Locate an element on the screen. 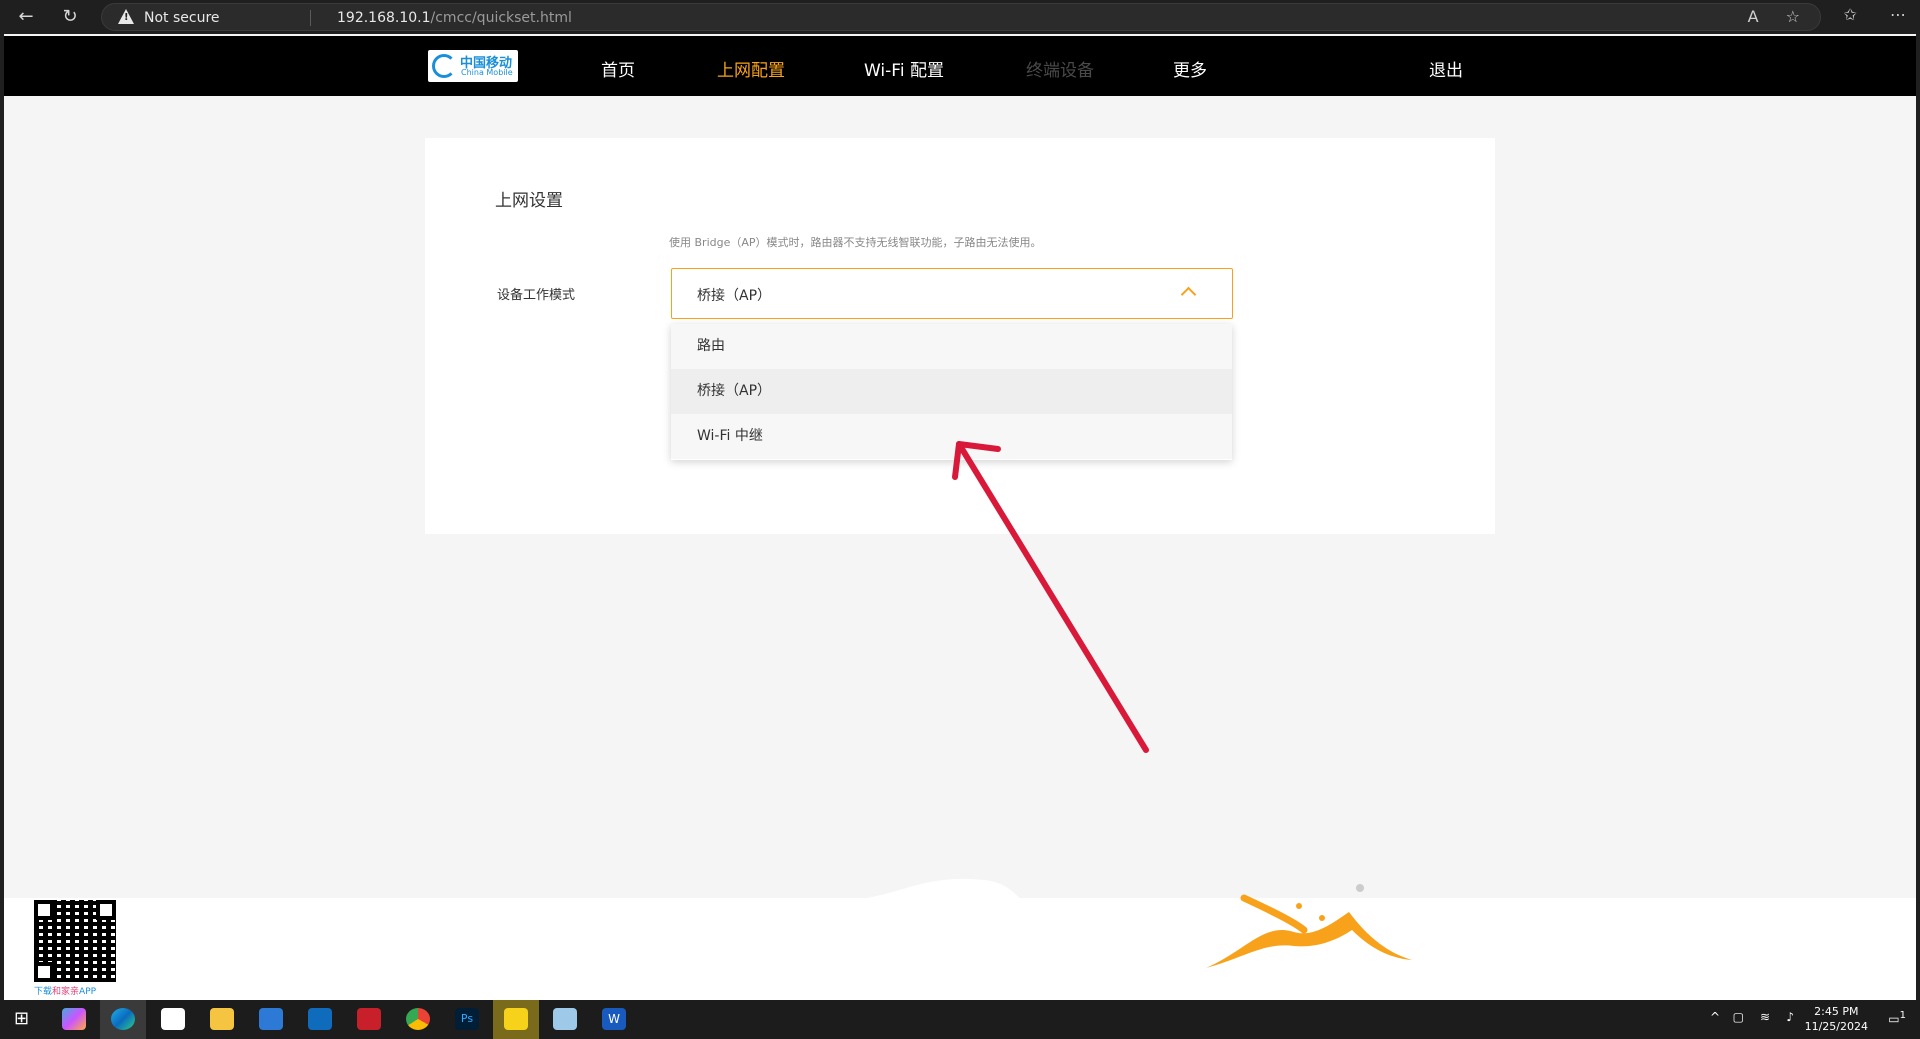 The image size is (1920, 1039). start-icon: ⊞ is located at coordinates (26, 1019).